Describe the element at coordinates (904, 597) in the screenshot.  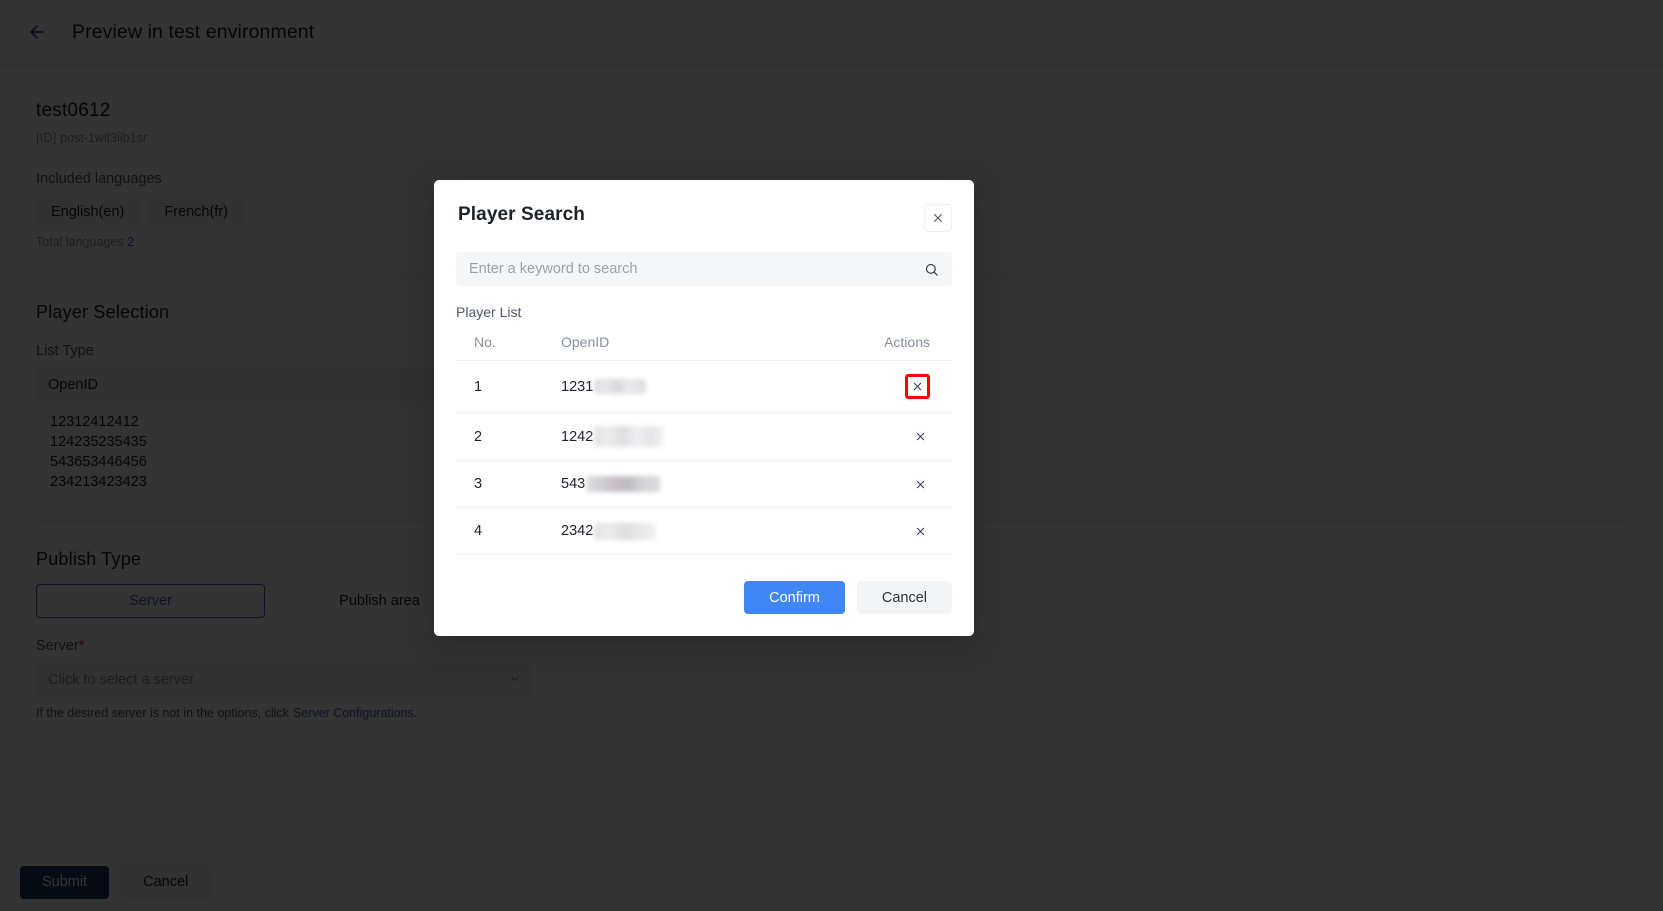
I see `dialog-cancel-button: Cancel` at that location.